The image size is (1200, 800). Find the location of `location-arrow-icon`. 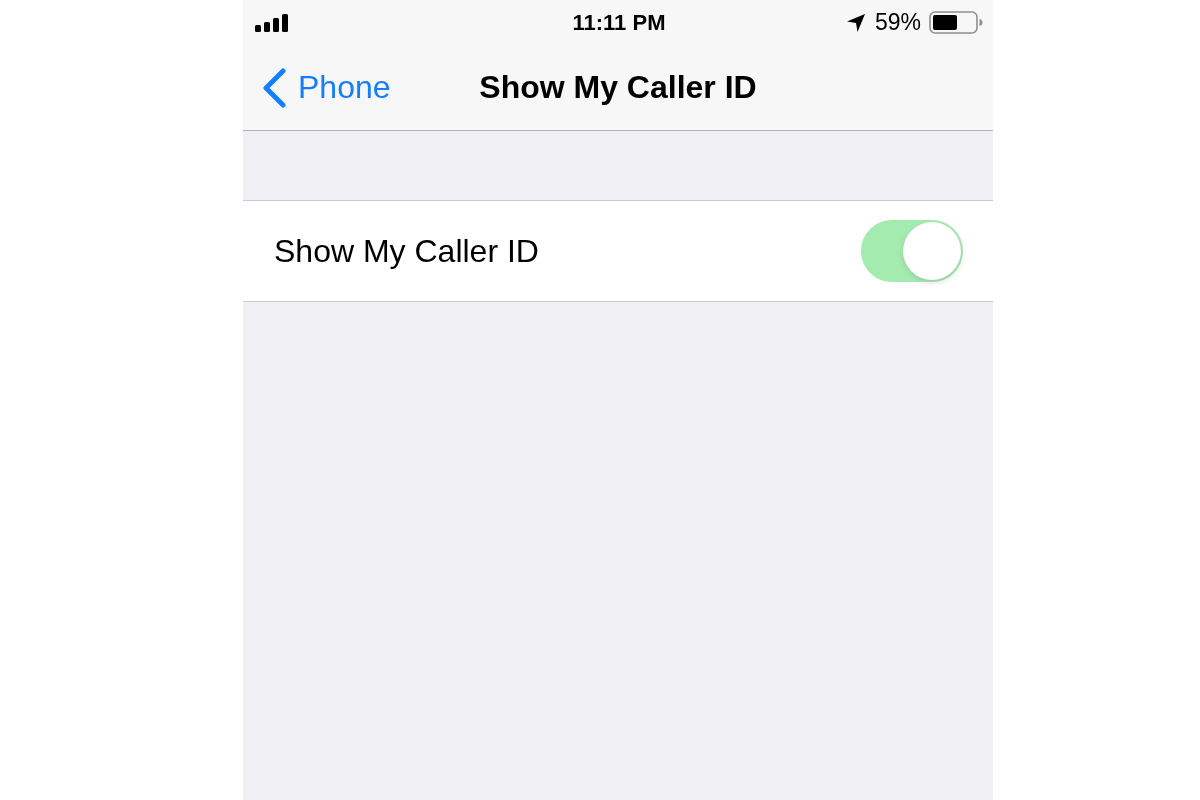

location-arrow-icon is located at coordinates (855, 22).